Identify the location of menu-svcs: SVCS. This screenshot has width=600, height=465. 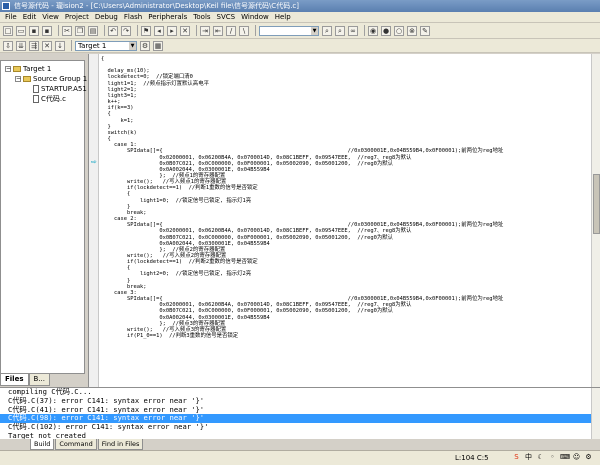
(226, 17).